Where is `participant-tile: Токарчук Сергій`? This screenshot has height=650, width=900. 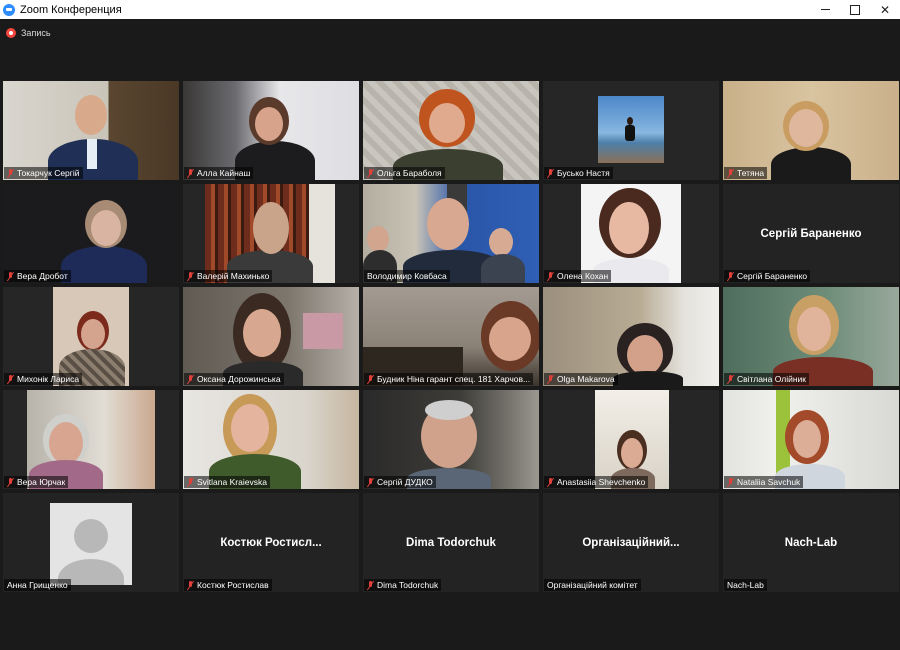 participant-tile: Токарчук Сергій is located at coordinates (91, 130).